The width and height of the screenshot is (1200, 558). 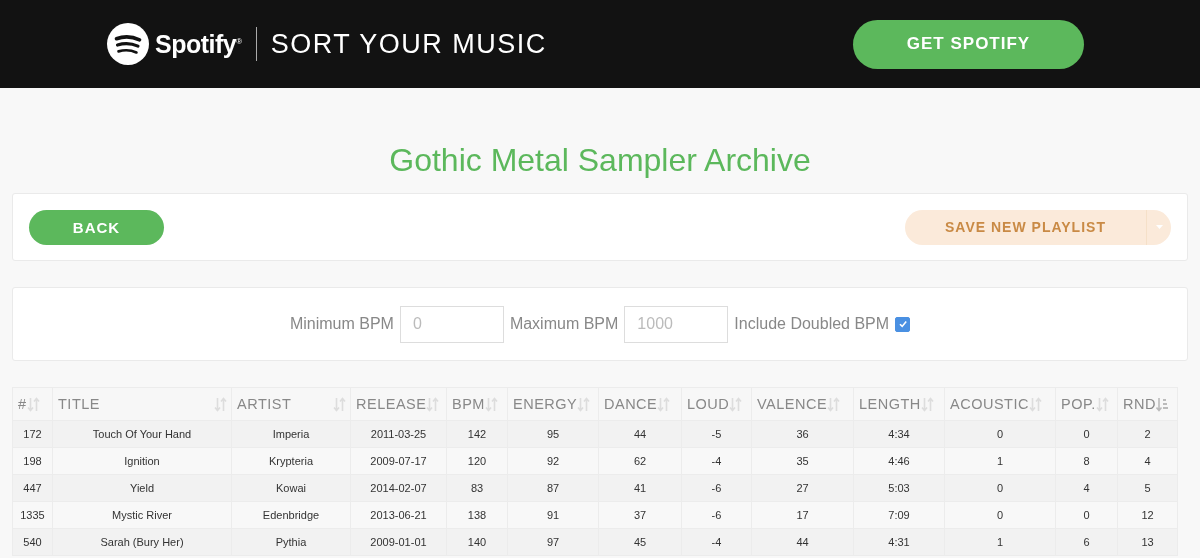 What do you see at coordinates (477, 404) in the screenshot?
I see `column-header: BPM` at bounding box center [477, 404].